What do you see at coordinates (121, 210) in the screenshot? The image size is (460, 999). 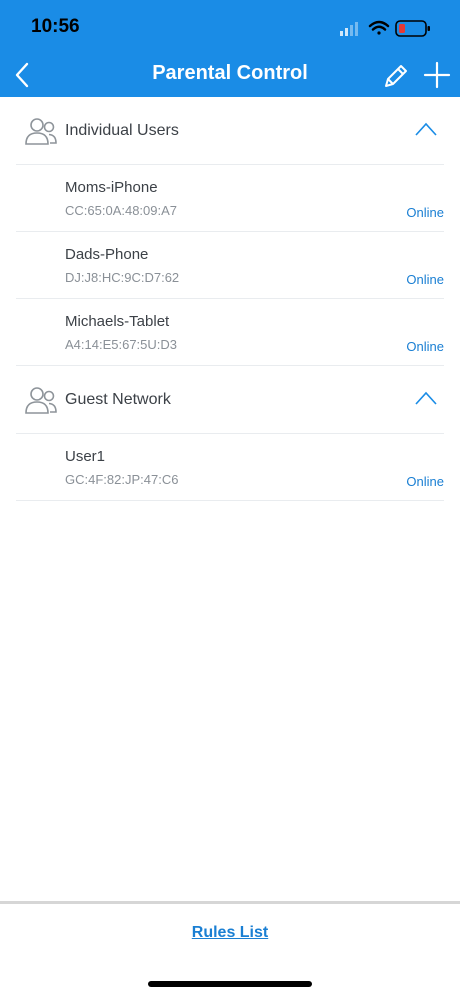 I see `device-mac: CC:65:0A:48:09:A7` at bounding box center [121, 210].